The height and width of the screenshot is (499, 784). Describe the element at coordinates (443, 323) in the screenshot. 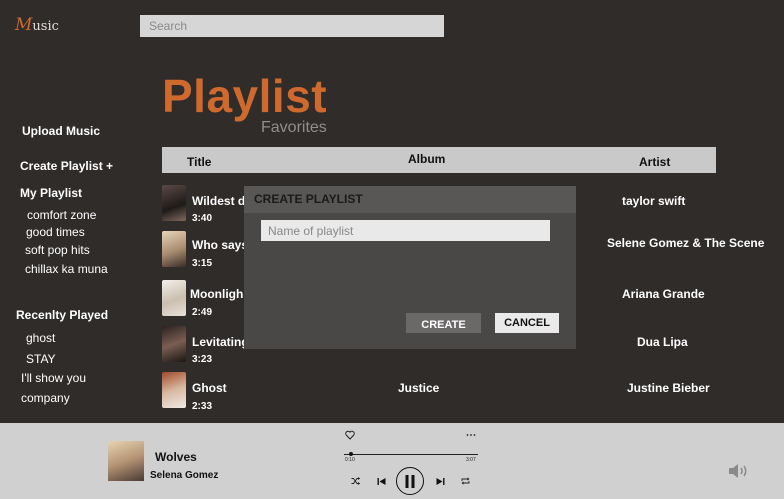

I see `create-button: CREATE` at that location.